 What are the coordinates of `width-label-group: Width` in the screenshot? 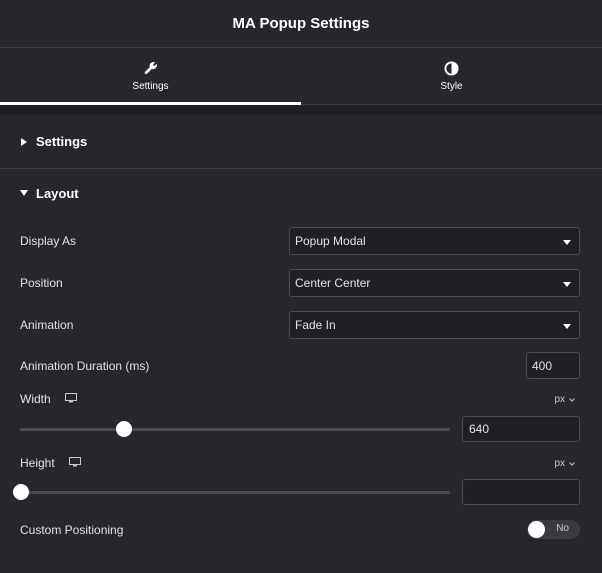 It's located at (48, 399).